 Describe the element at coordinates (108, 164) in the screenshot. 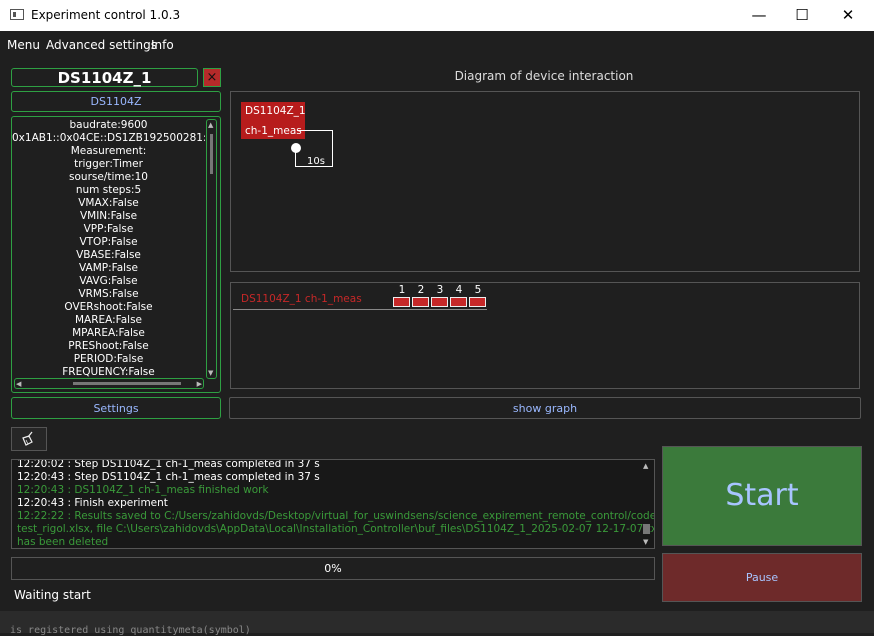

I see `param-line: trigger:Timer` at that location.